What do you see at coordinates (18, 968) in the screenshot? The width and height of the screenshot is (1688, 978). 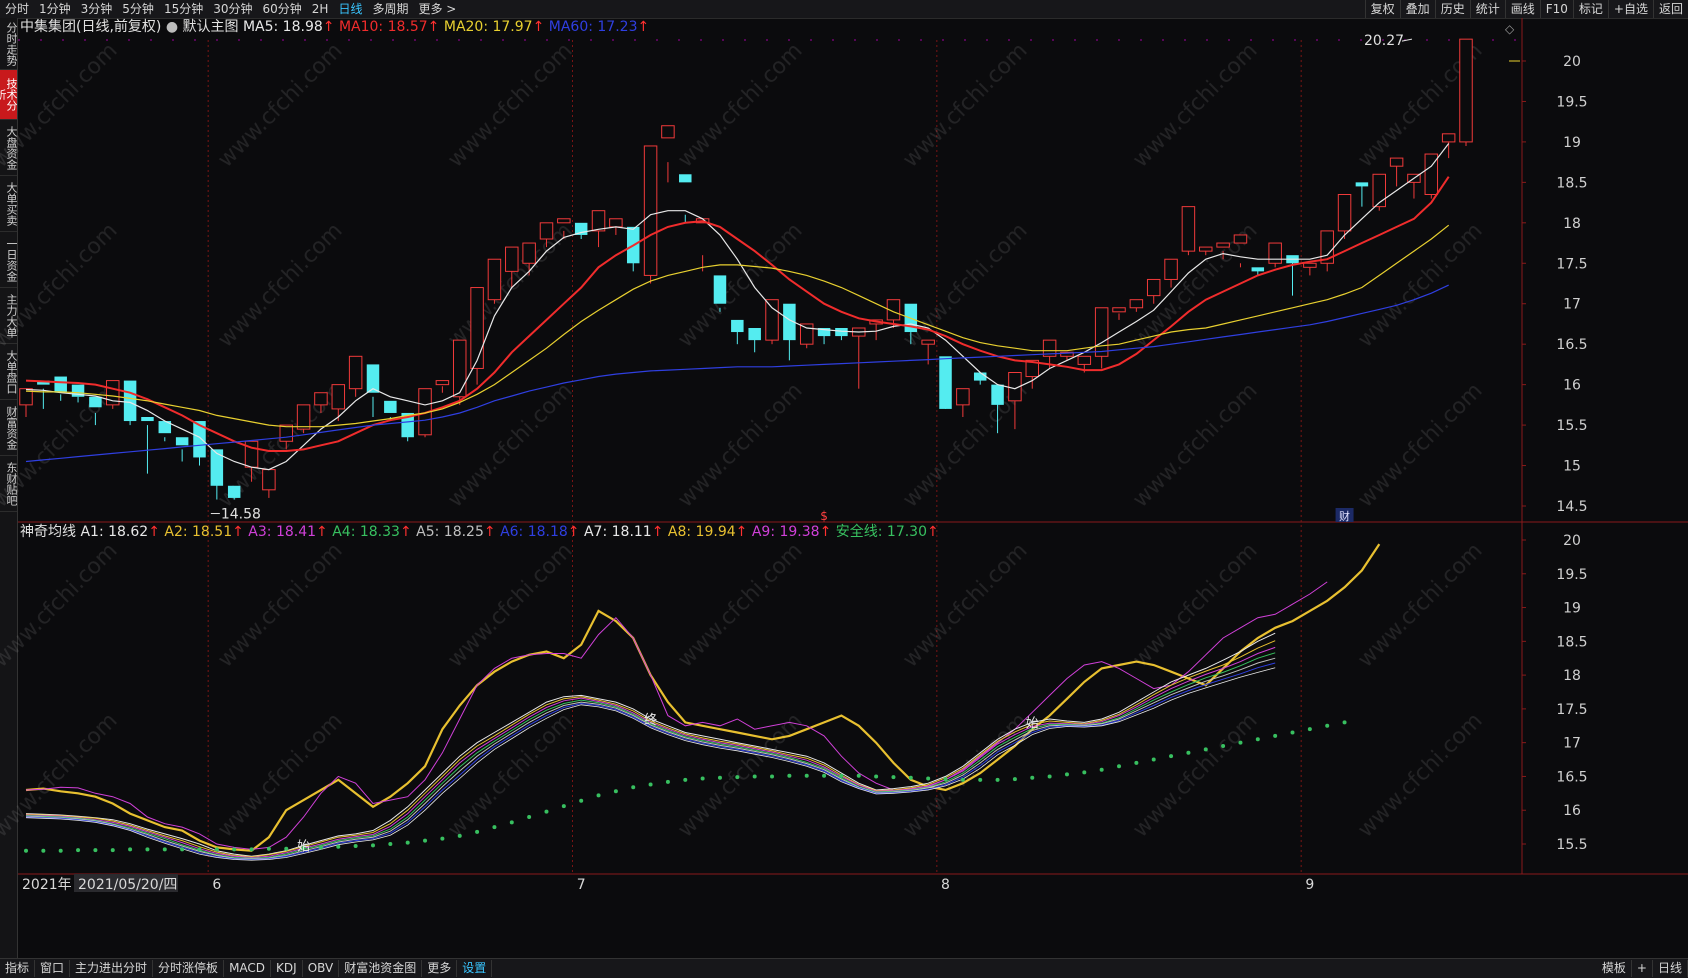 I see `indicator-tab: 指标` at bounding box center [18, 968].